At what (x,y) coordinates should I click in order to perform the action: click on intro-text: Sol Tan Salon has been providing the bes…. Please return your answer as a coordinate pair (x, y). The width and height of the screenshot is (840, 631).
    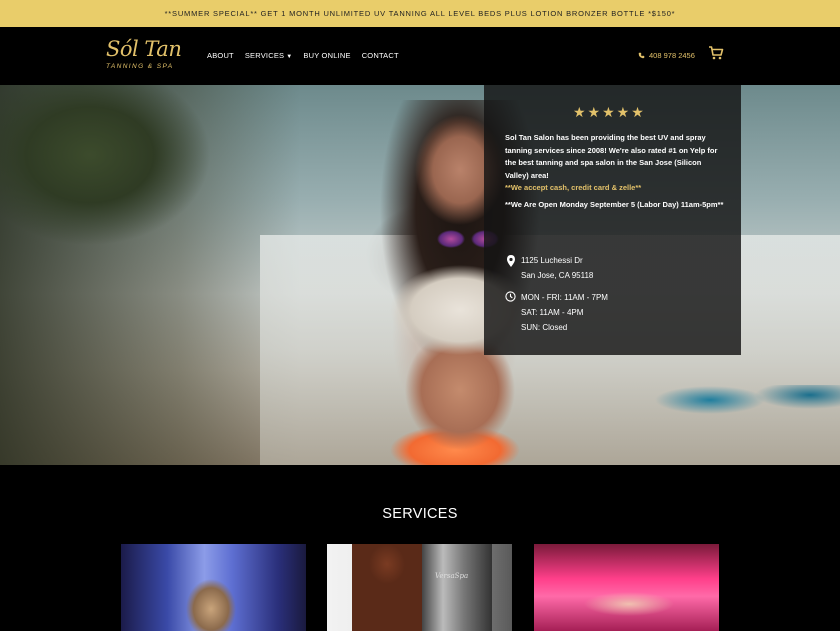
    Looking at the image, I should click on (611, 156).